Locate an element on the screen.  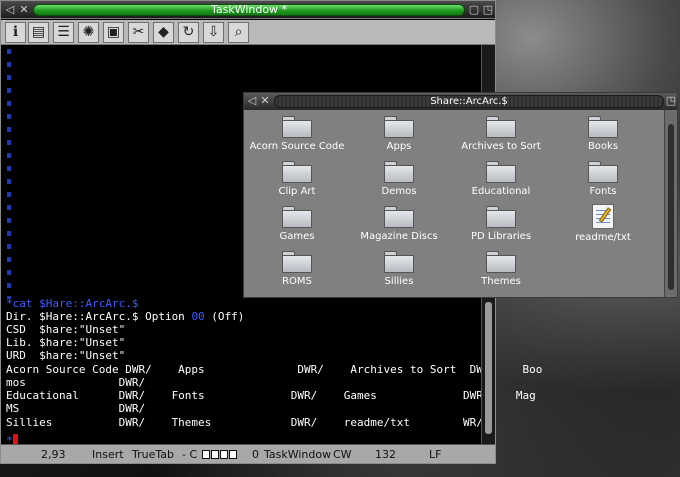
taskwindow-titlebar: ◁ ✕ TaskWindow * ▢ ◳ is located at coordinates (248, 10).